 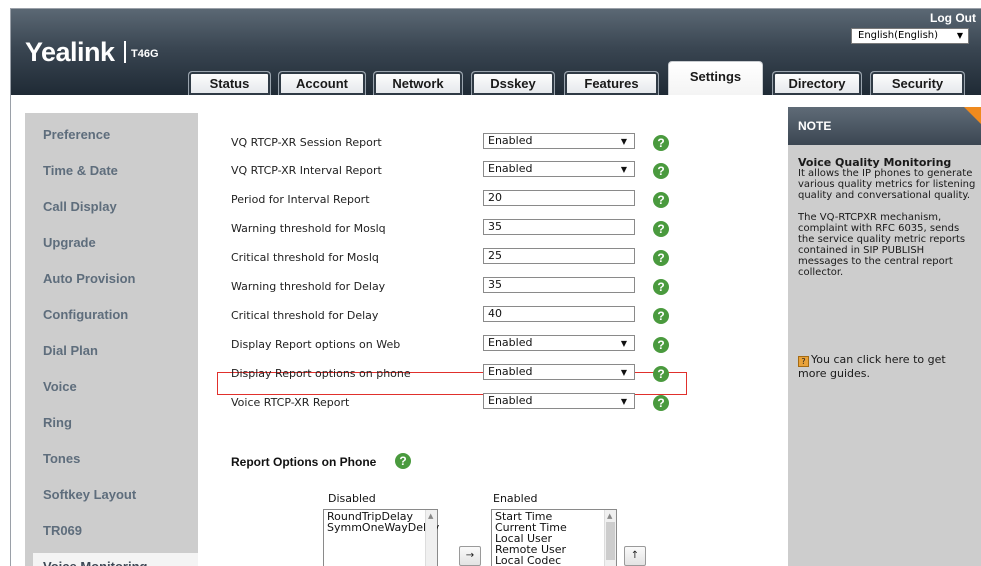 I want to click on disabled-list-title: Disabled, so click(x=352, y=498).